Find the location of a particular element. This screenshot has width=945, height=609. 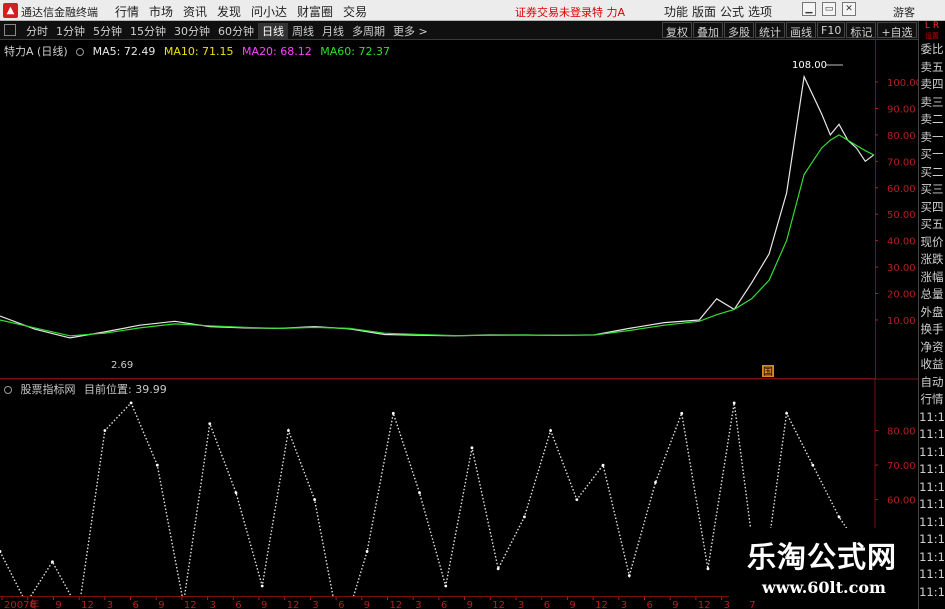

side-panel-item: 外盘 is located at coordinates (932, 313).